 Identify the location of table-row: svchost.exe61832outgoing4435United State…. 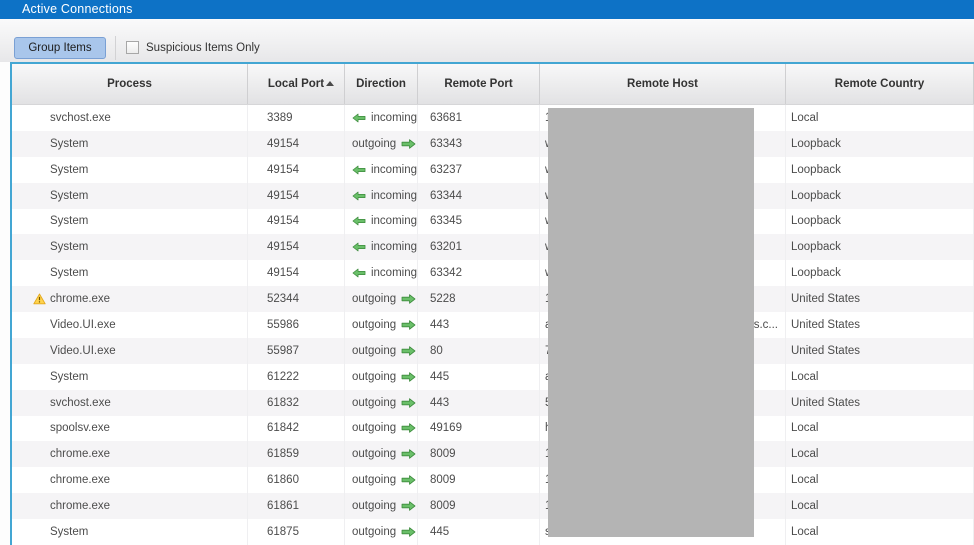
(493, 402).